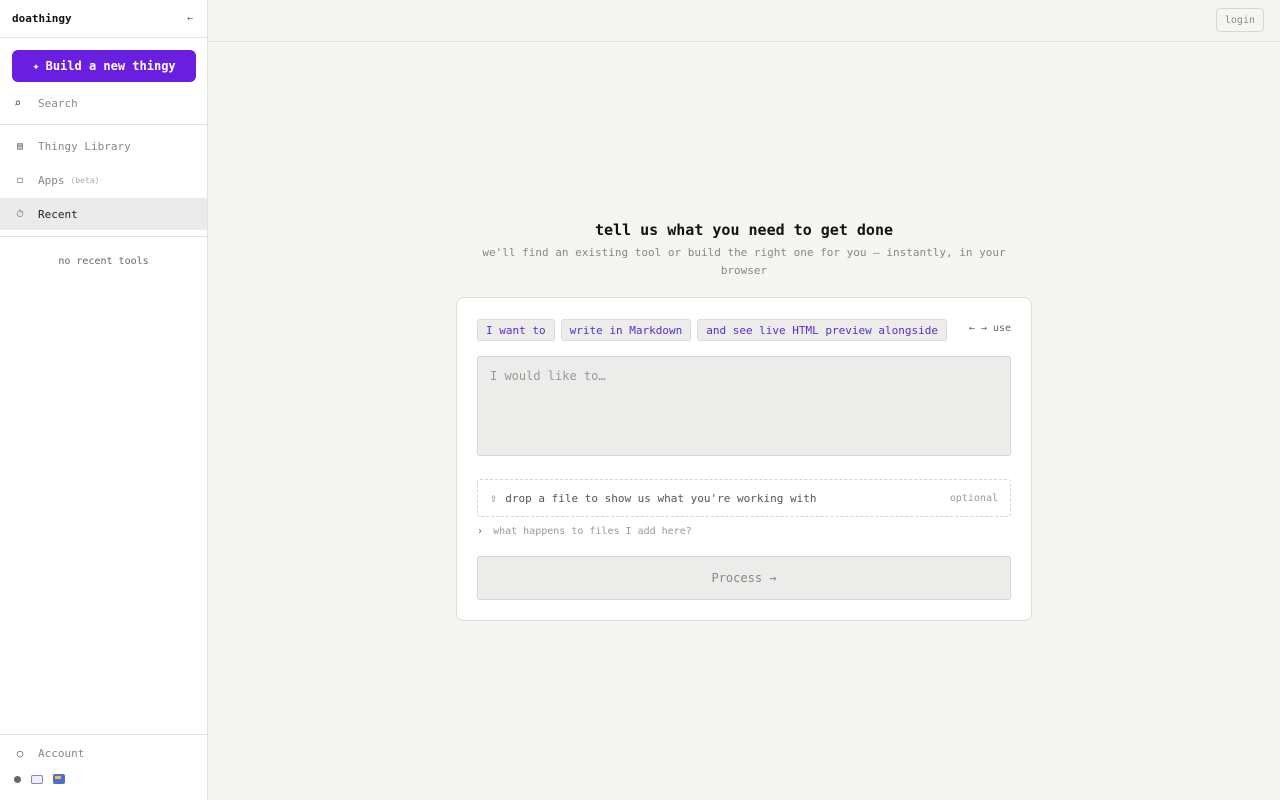 The image size is (1280, 800). What do you see at coordinates (103, 214) in the screenshot?
I see `sidebar-item-recent: ⏱ Recent` at bounding box center [103, 214].